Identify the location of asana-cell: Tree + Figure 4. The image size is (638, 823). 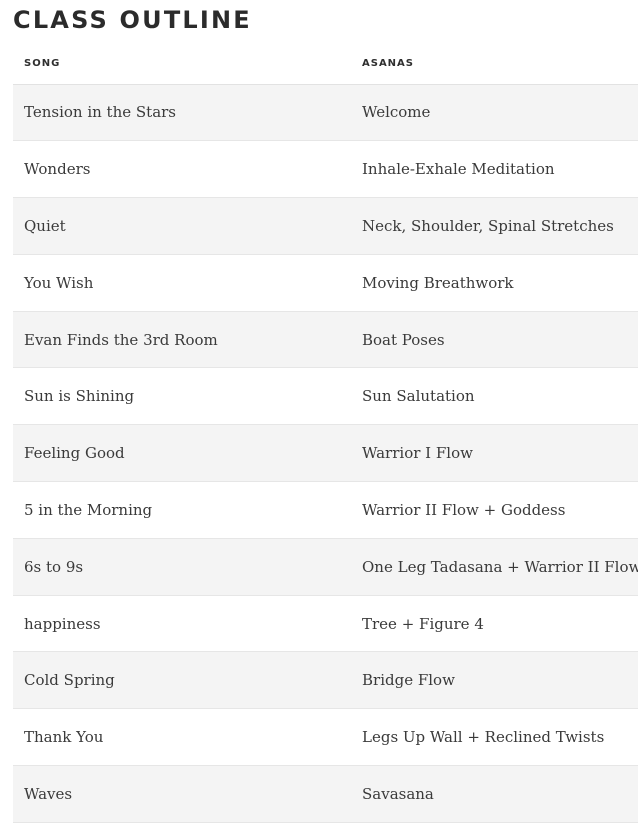
(494, 624).